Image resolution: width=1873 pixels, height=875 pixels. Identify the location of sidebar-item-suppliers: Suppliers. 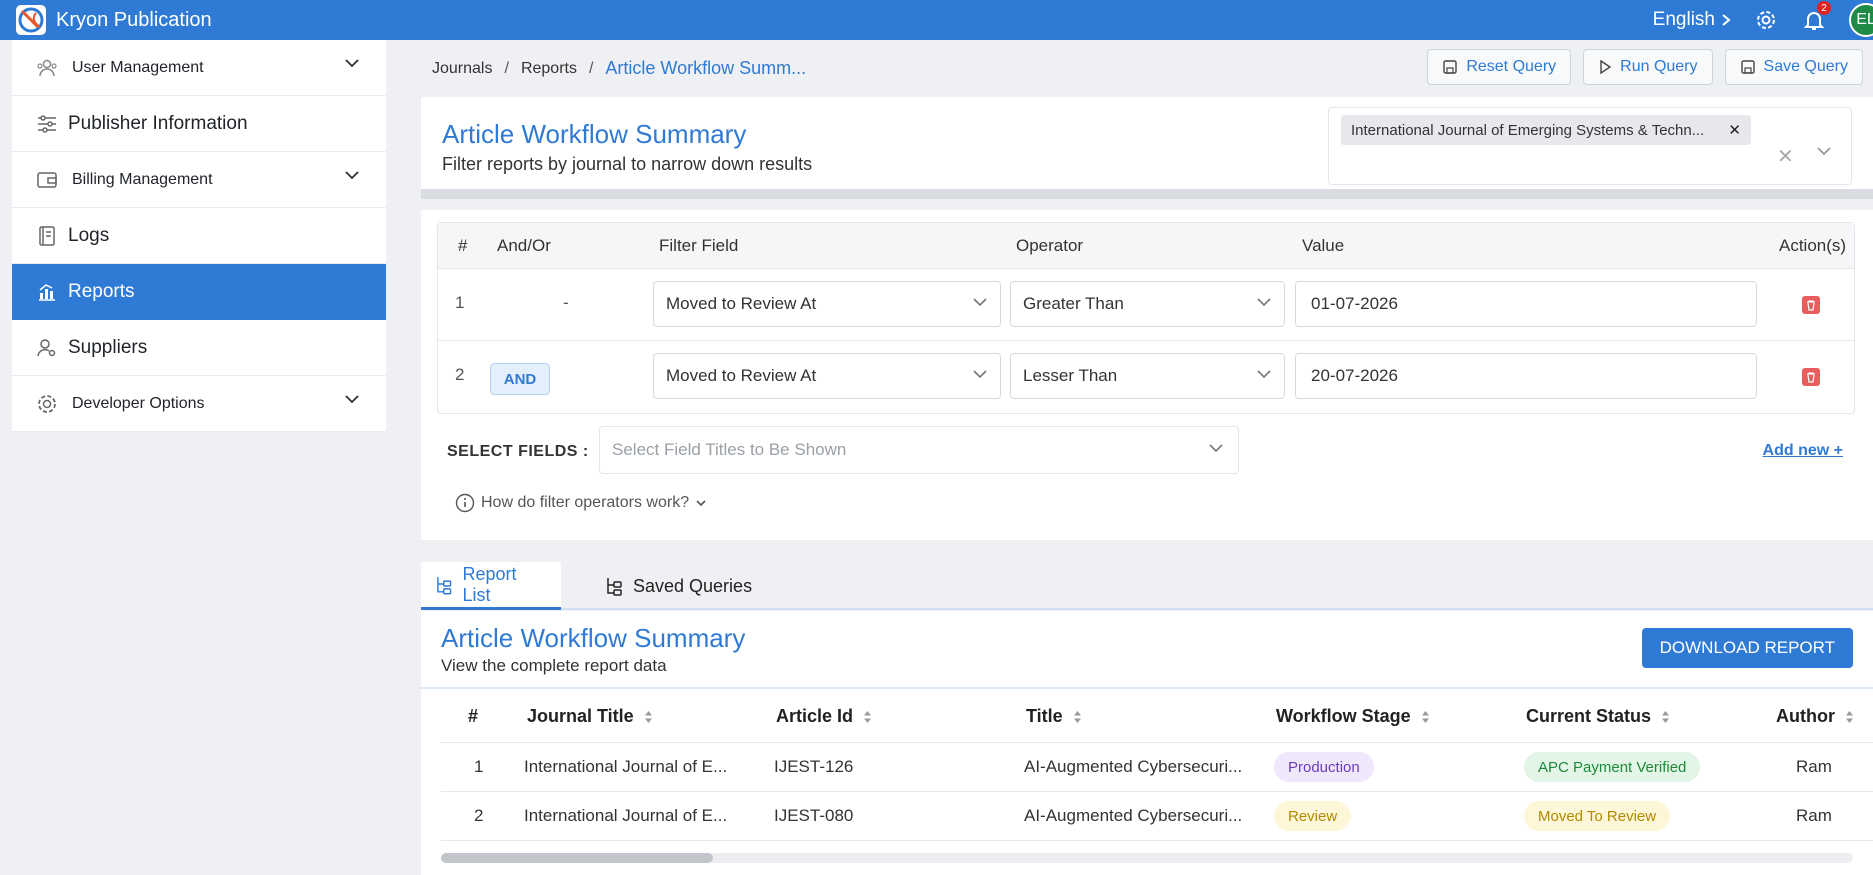
(199, 348).